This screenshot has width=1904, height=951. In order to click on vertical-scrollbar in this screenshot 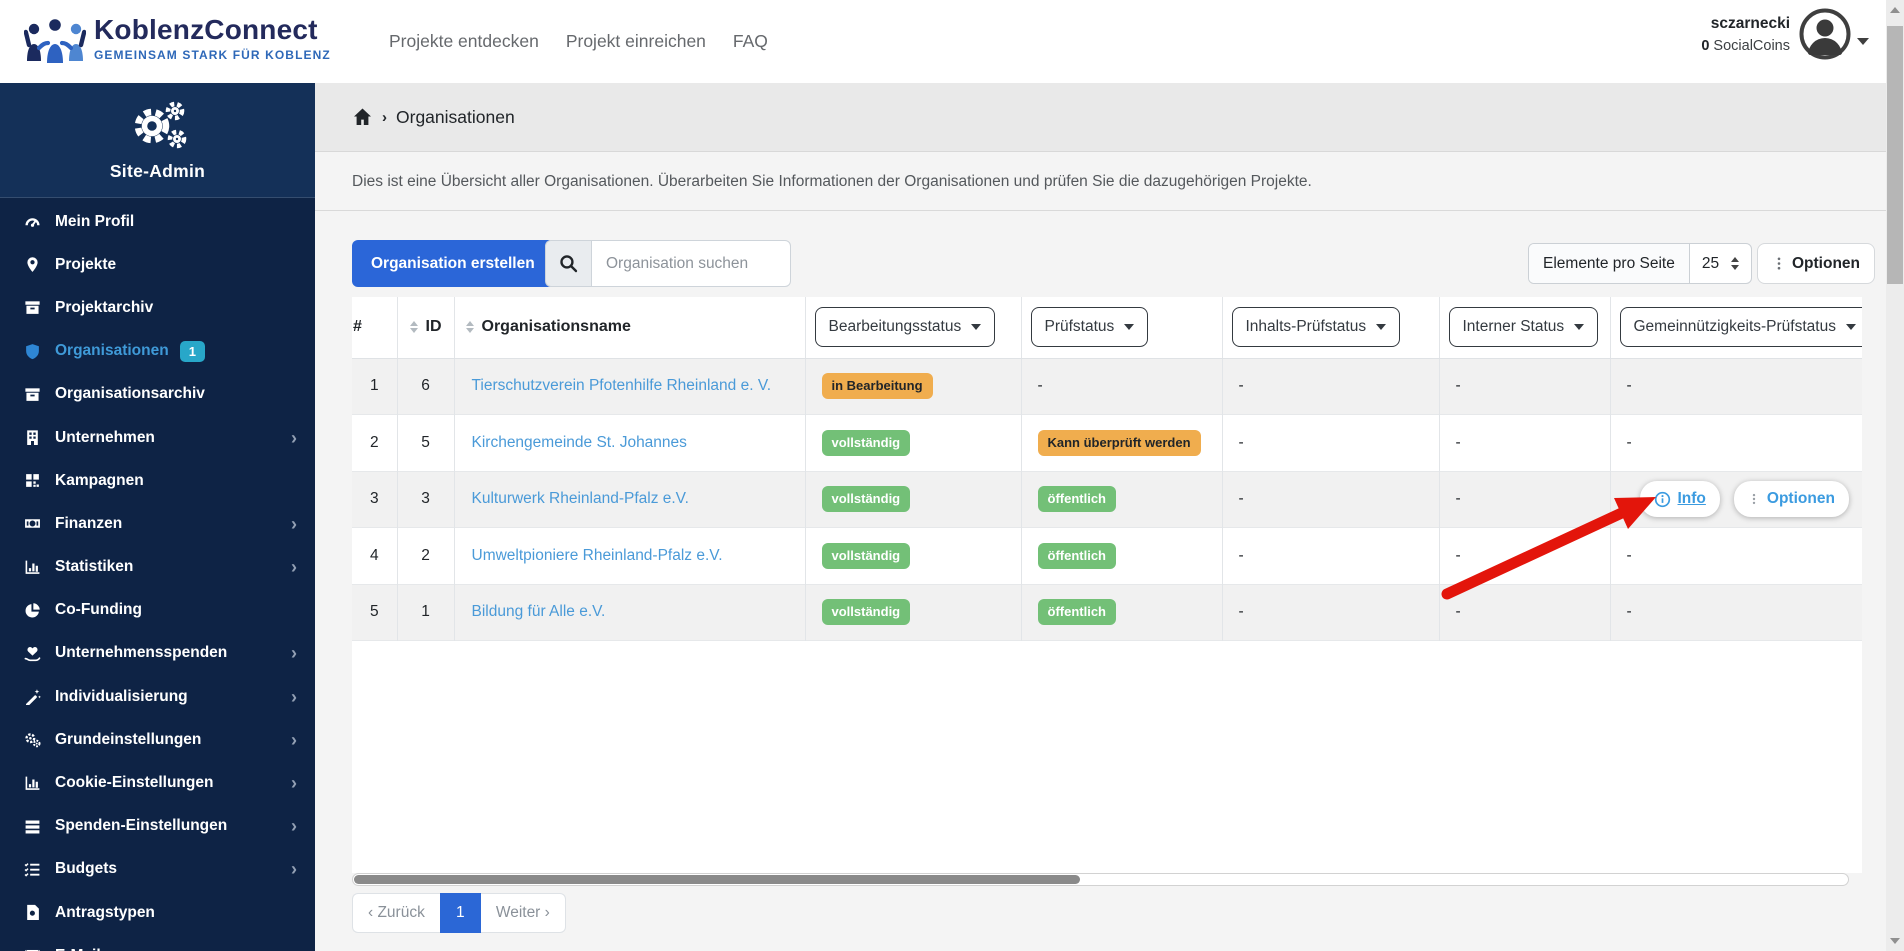, I will do `click(1895, 475)`.